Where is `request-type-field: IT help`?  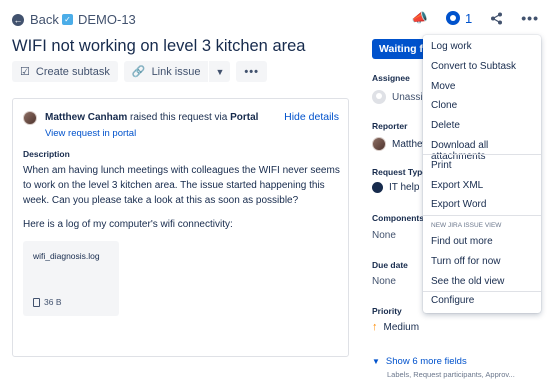 request-type-field: IT help is located at coordinates (395, 187).